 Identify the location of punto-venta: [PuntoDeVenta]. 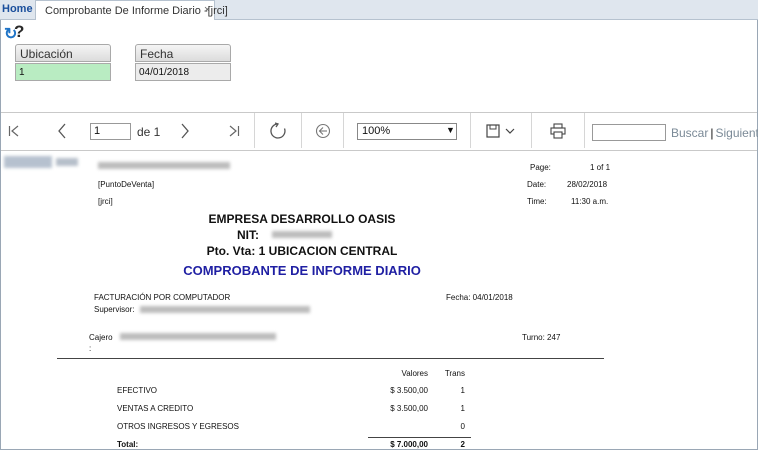
(126, 184).